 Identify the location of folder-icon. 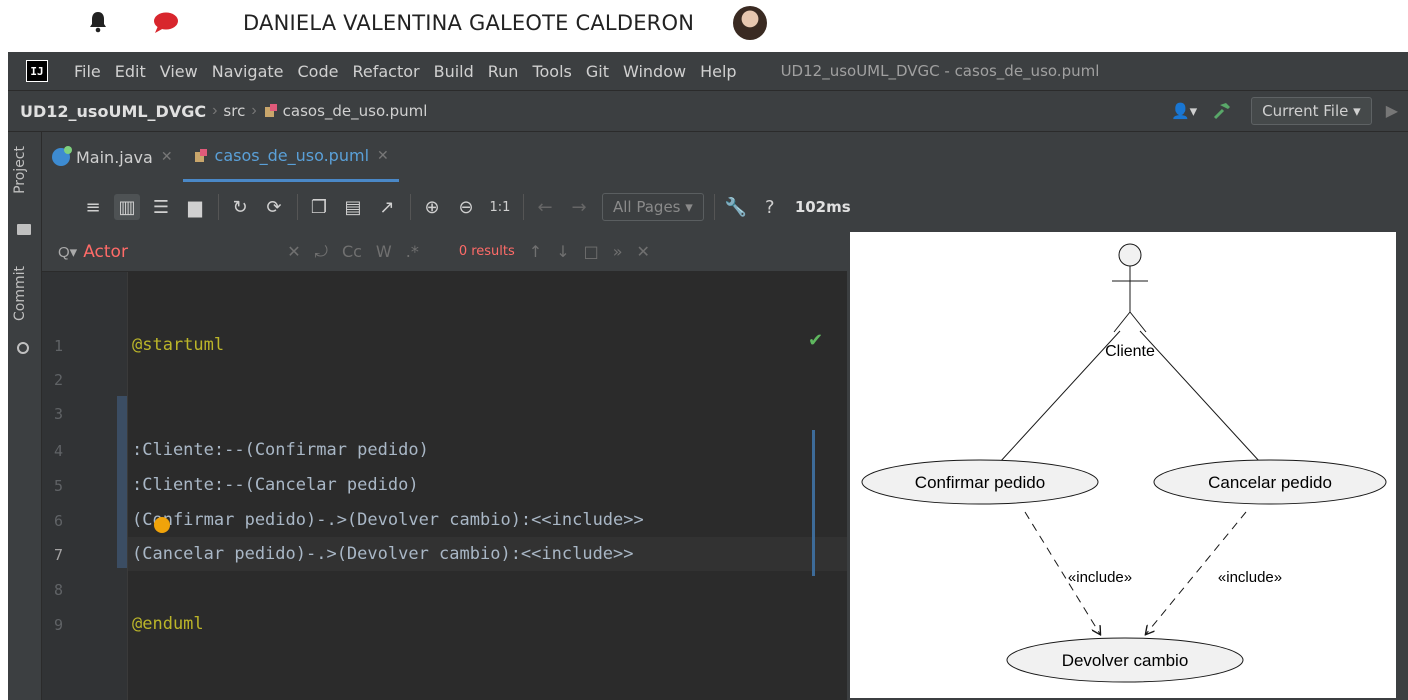
(24, 229).